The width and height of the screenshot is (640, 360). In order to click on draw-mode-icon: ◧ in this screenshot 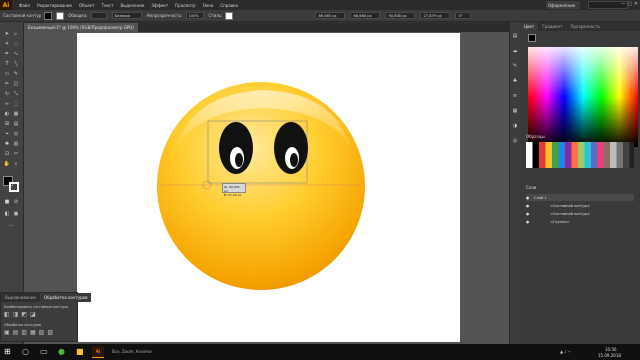, I will do `click(7, 214)`.